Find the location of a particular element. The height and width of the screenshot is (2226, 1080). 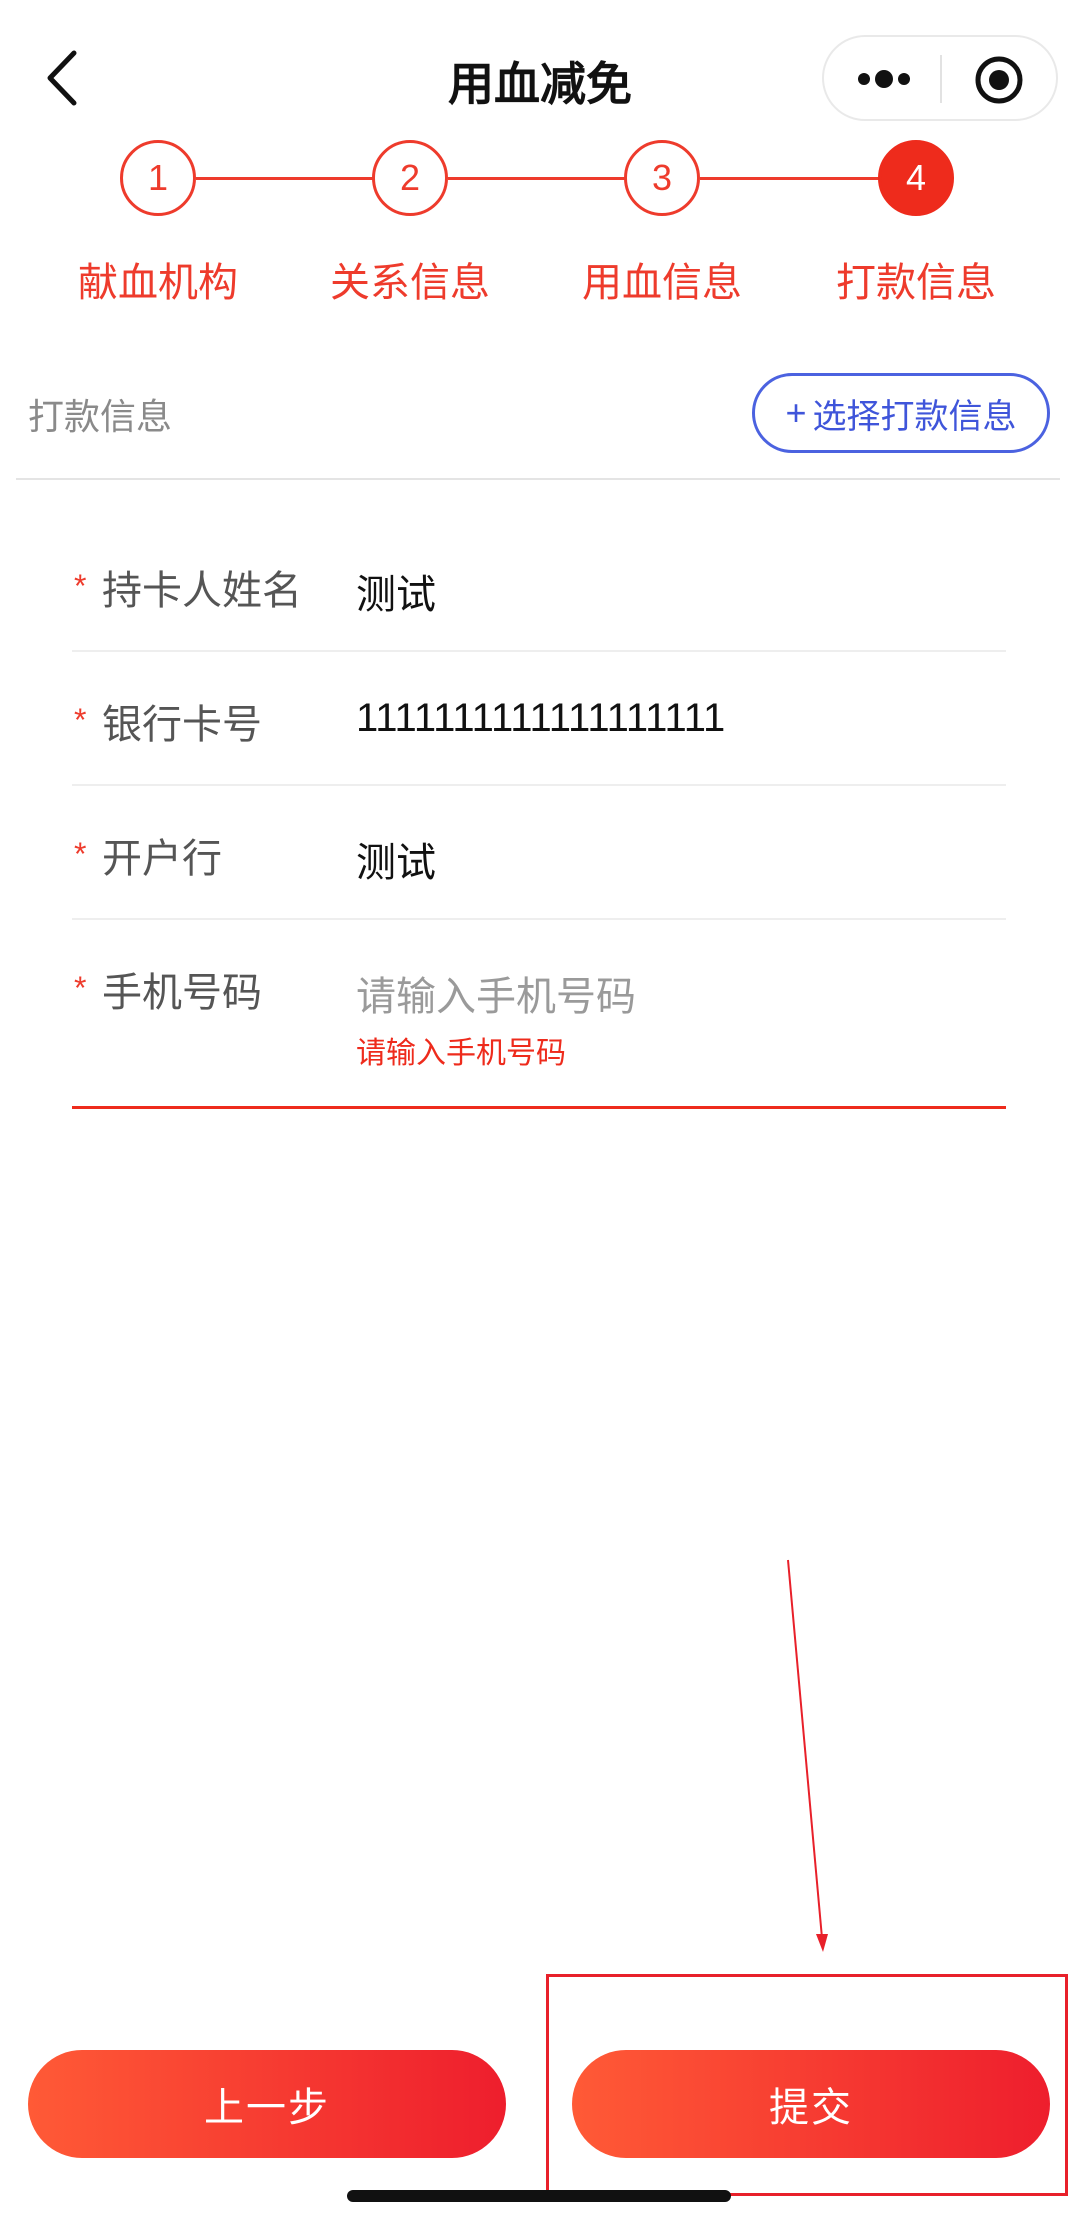

step-3-label: 用血信息 is located at coordinates (662, 283).